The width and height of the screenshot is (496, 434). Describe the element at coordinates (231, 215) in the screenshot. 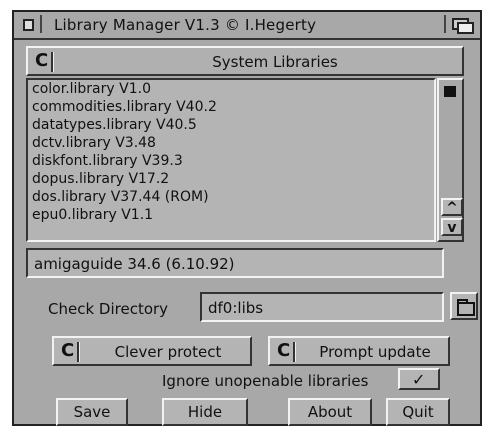

I see `list-item: epu0.library V1.1` at that location.